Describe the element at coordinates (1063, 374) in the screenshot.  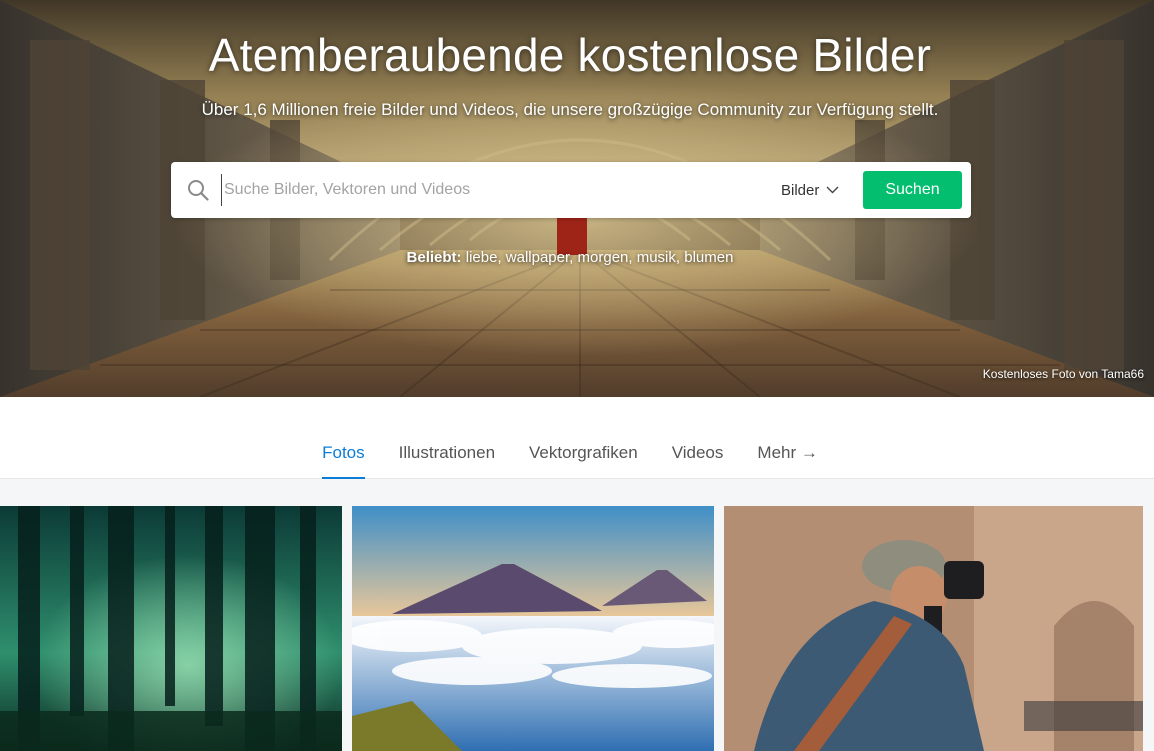
I see `photo-credit: Kostenloses Foto von Tama66` at that location.